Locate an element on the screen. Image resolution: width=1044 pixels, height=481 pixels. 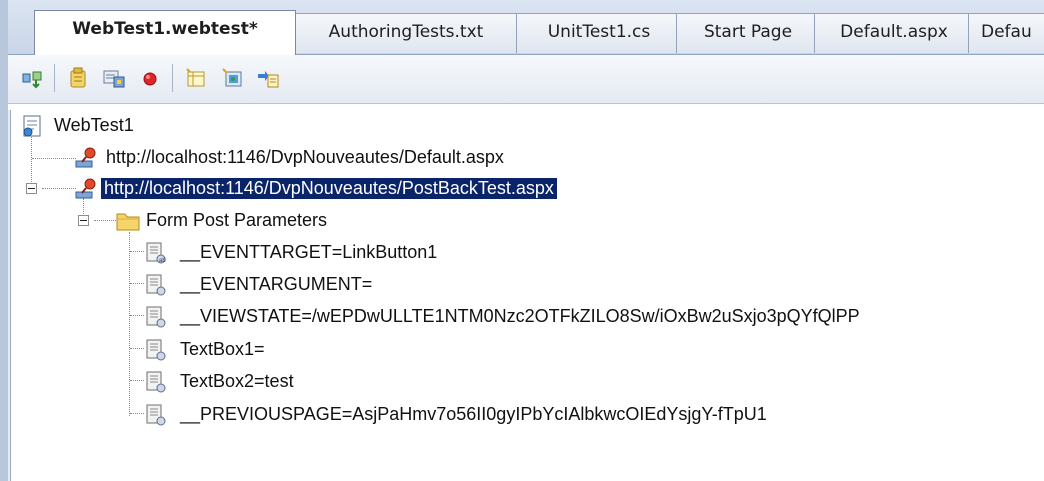
tab-authoringtests: AuthoringTests.txt is located at coordinates (406, 33).